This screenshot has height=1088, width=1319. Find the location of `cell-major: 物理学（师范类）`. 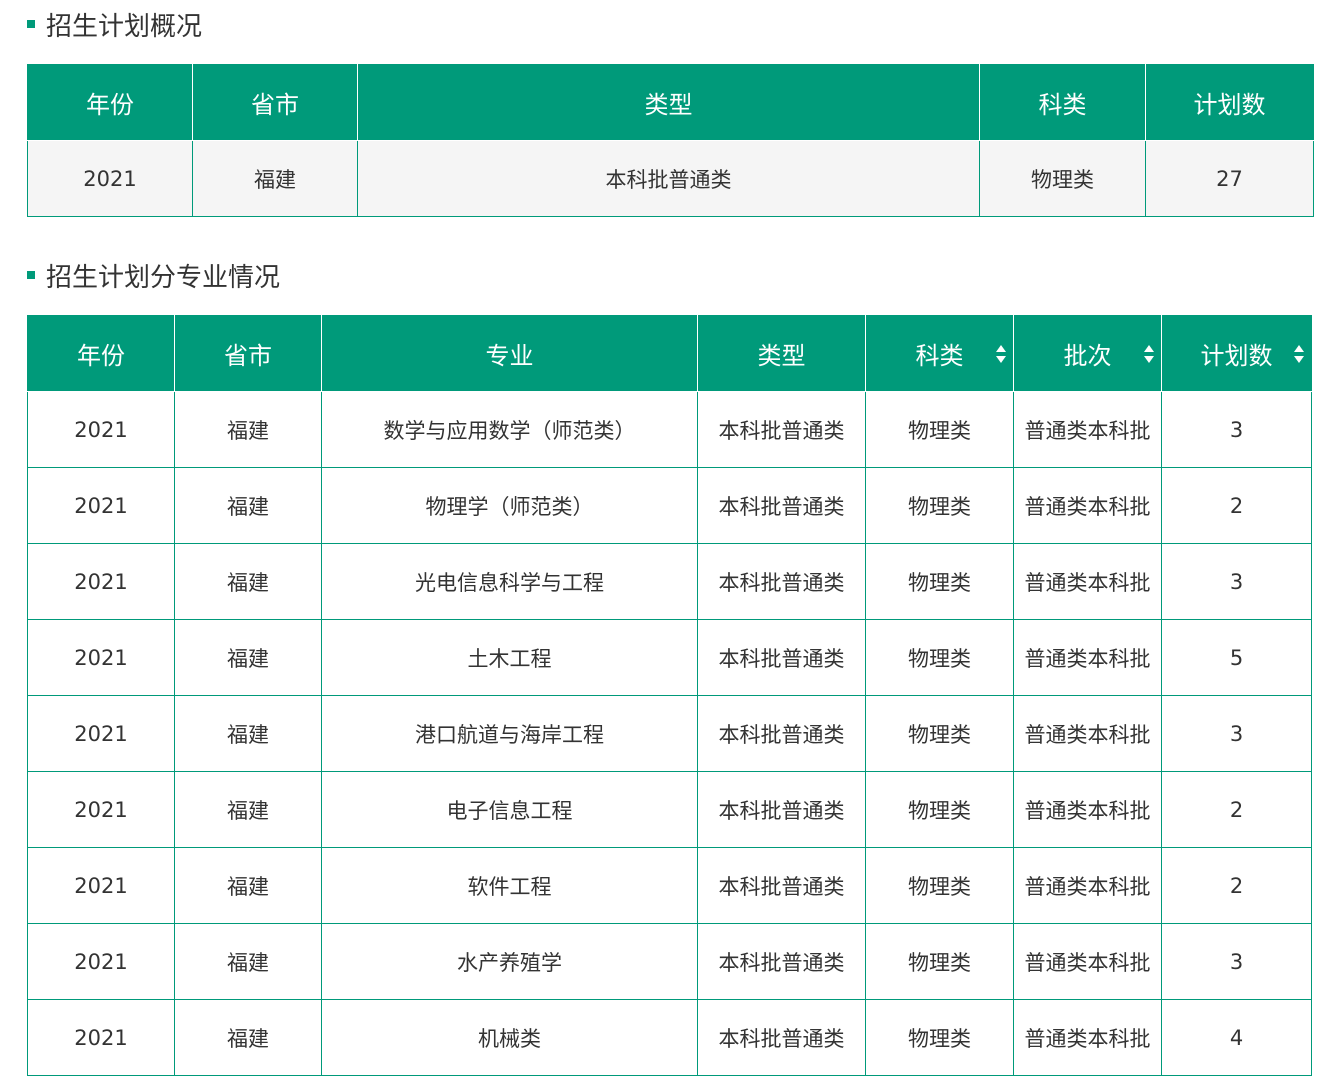

cell-major: 物理学（师范类） is located at coordinates (509, 505).